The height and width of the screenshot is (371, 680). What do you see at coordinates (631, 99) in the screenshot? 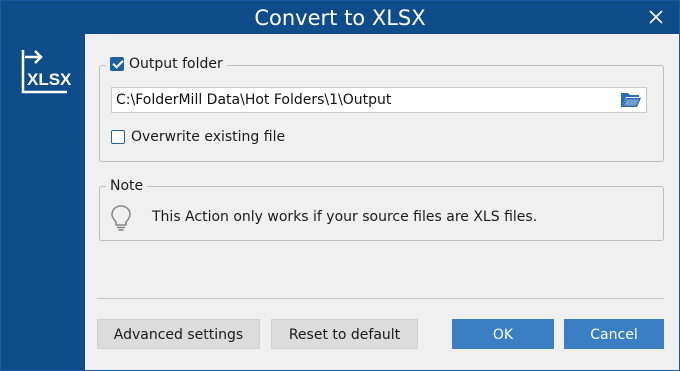
I see `folder-open-icon` at bounding box center [631, 99].